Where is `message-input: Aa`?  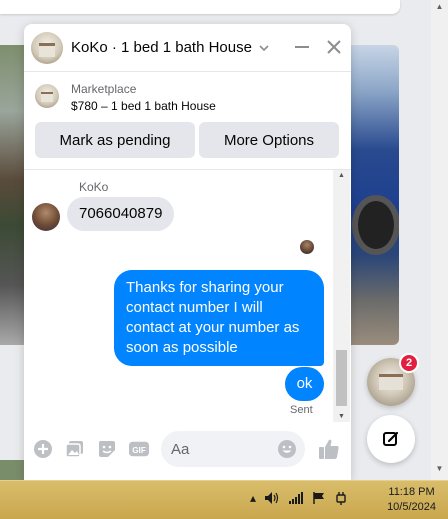 message-input: Aa is located at coordinates (233, 449).